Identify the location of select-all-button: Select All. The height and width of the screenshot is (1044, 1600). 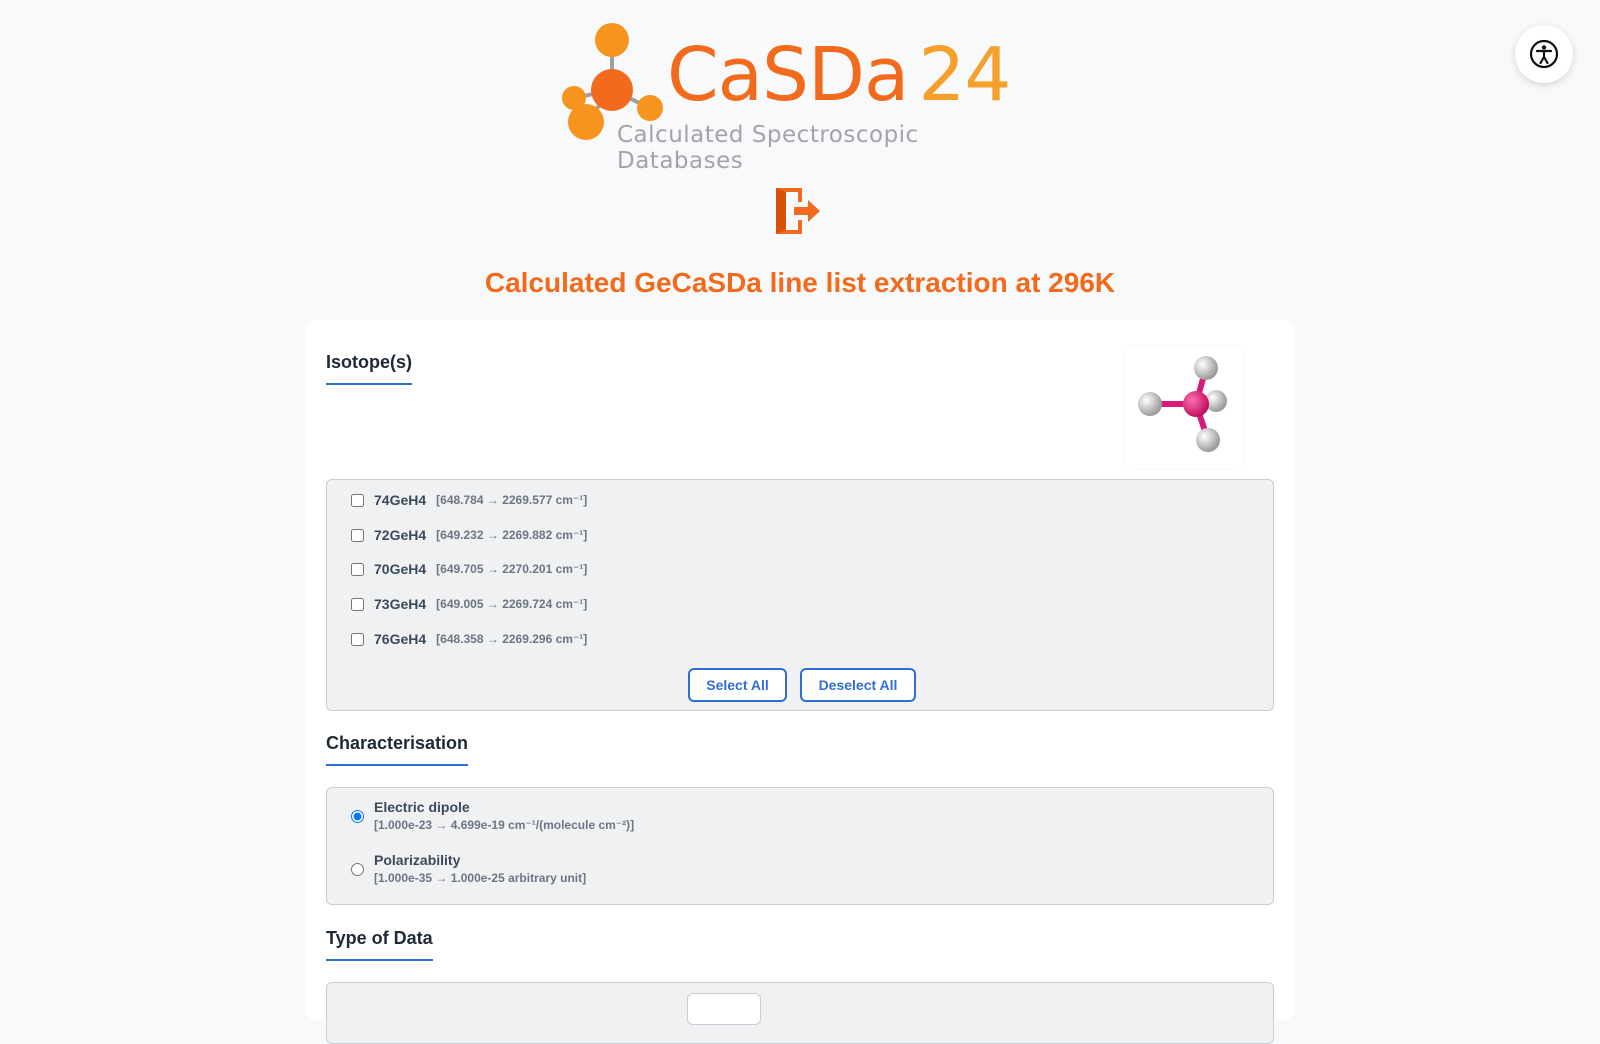
(737, 685).